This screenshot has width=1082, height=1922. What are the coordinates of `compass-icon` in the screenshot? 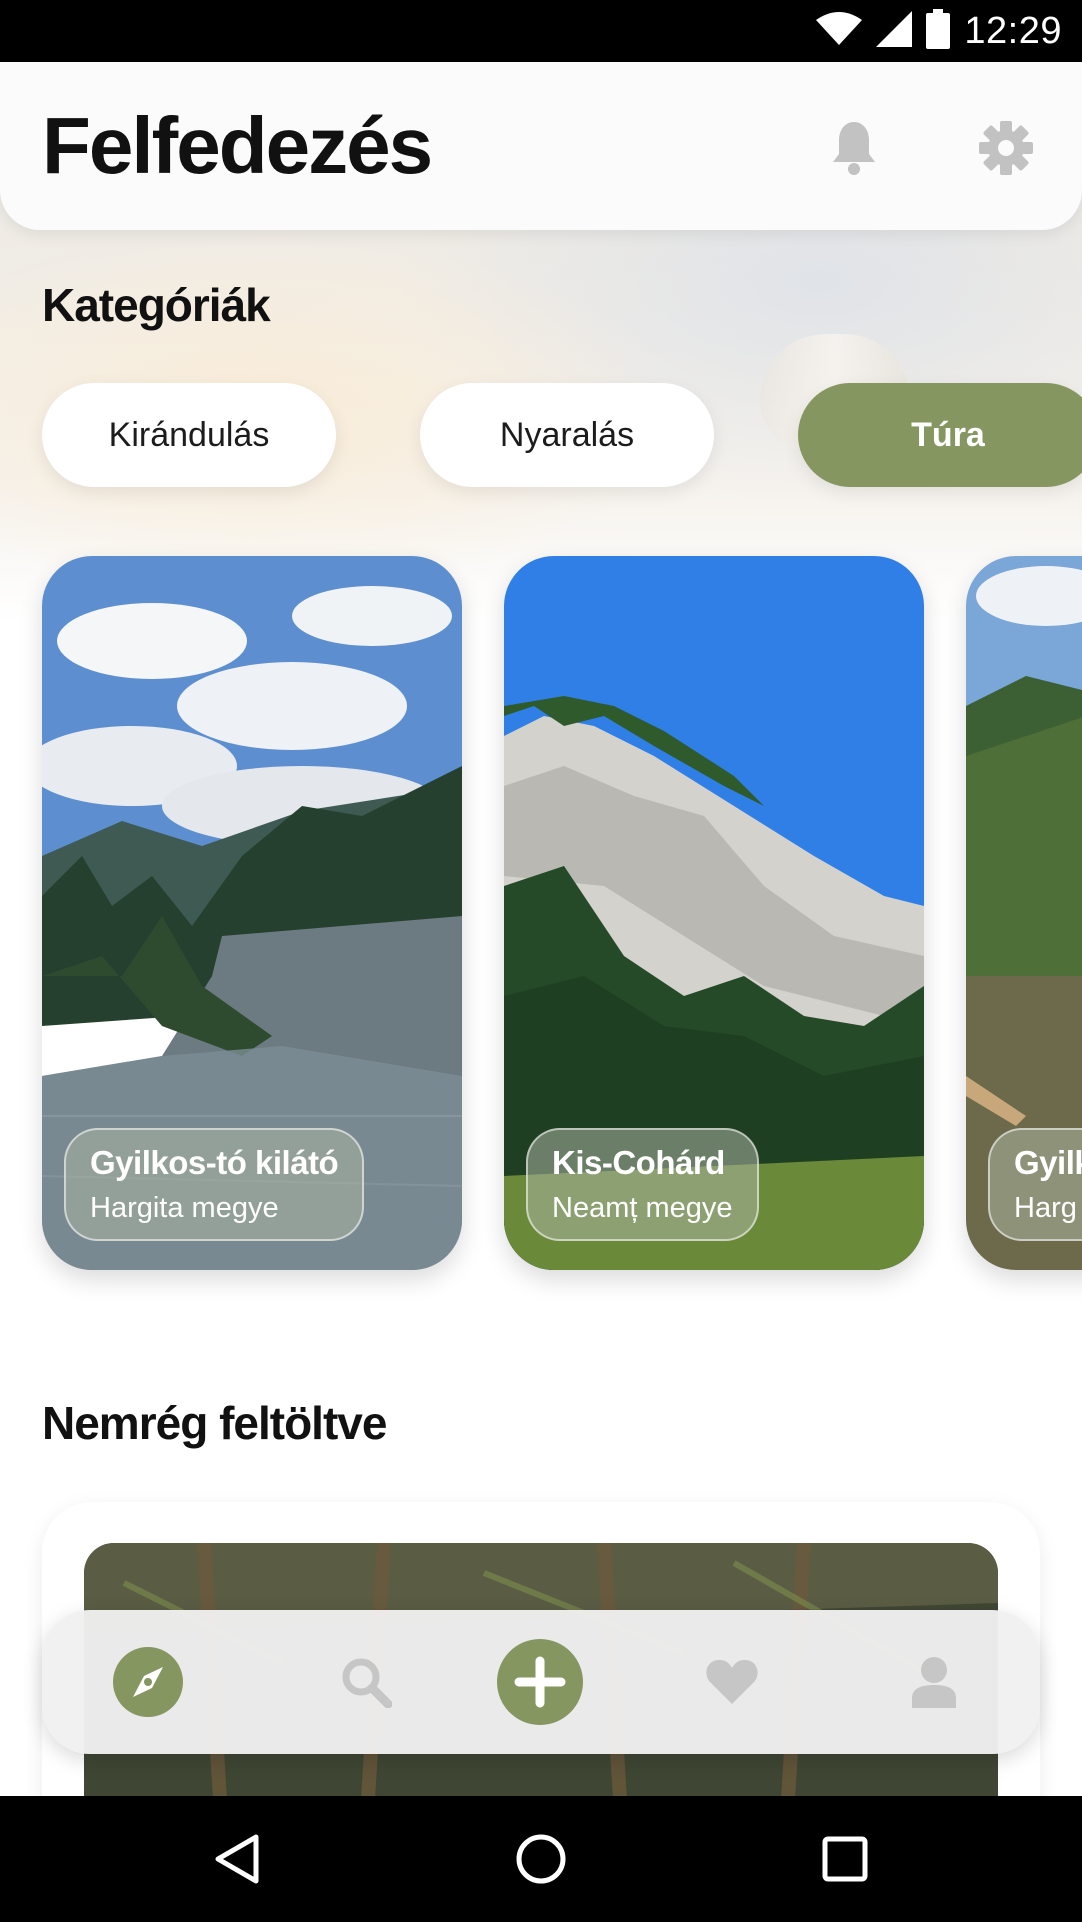 It's located at (148, 1682).